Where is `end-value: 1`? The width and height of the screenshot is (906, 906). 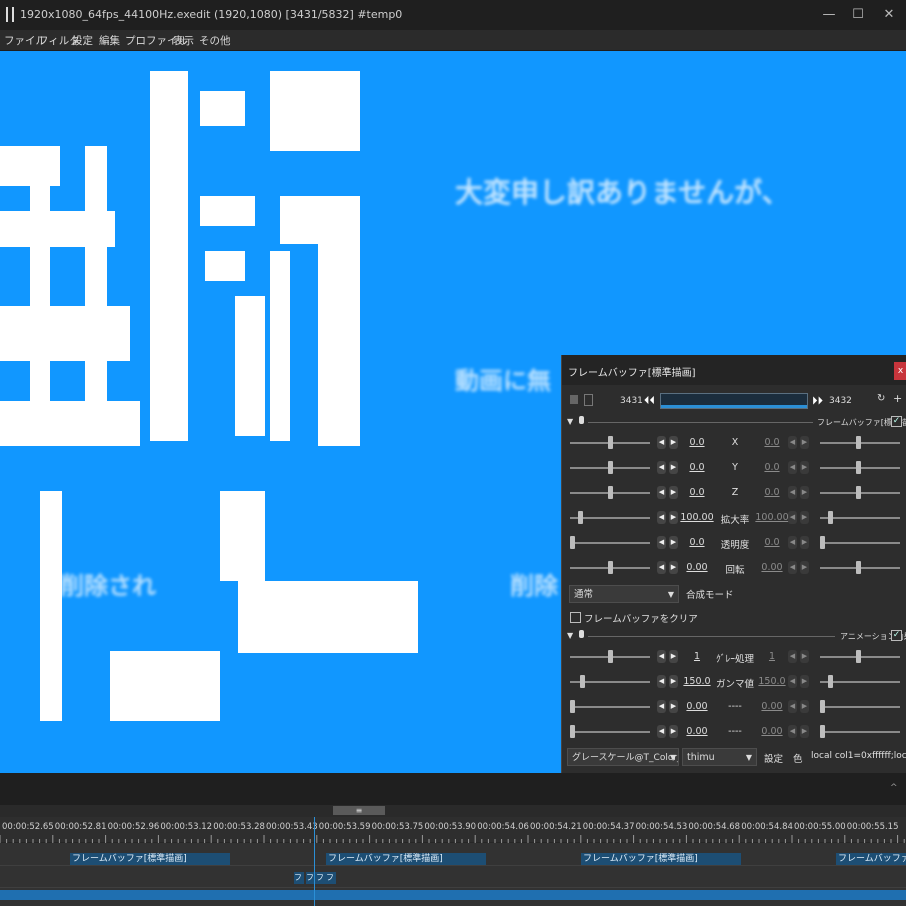 end-value: 1 is located at coordinates (772, 656).